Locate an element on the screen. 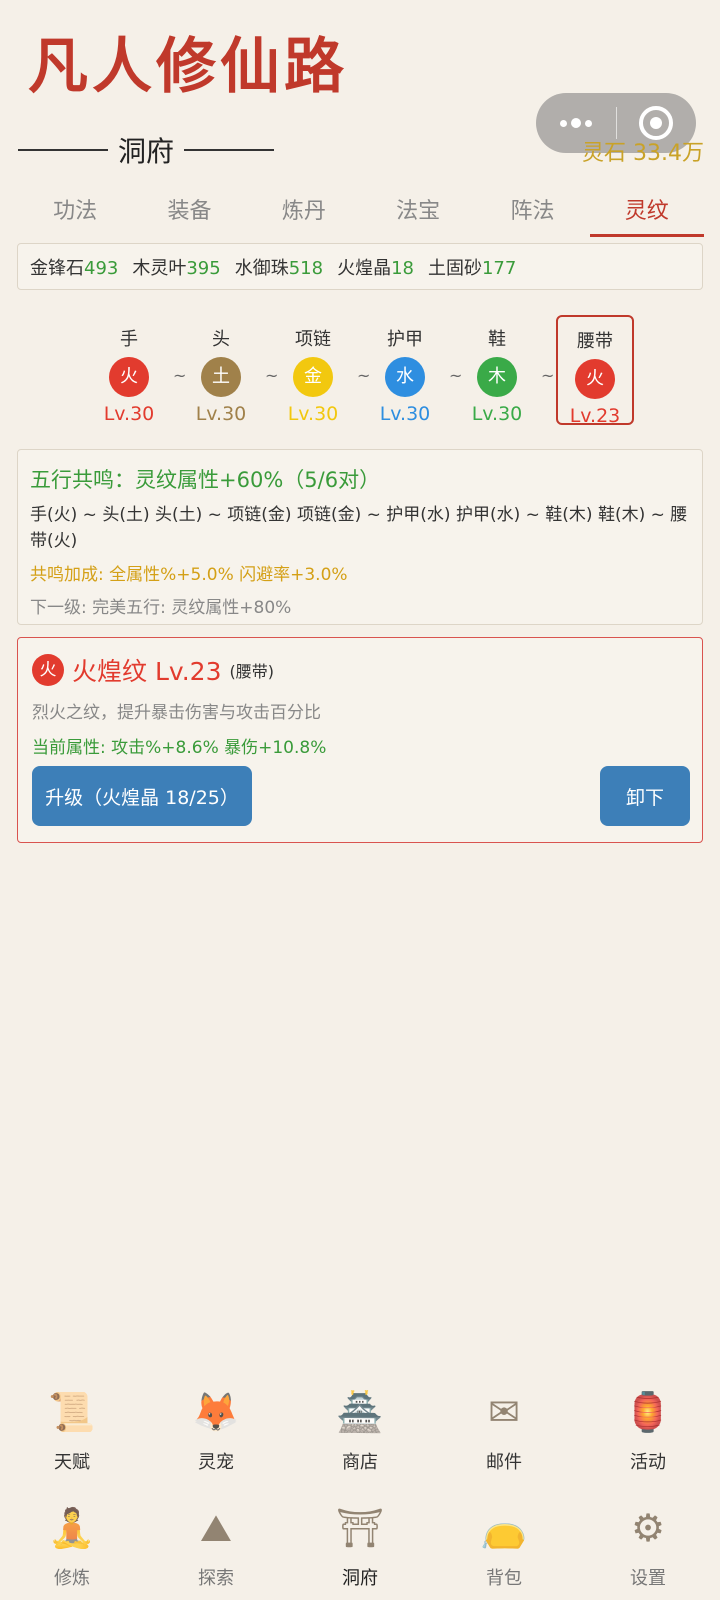 The width and height of the screenshot is (720, 1600). resonance-next-level: 下一级: 完美五行: 灵纹属性+80% is located at coordinates (161, 608).